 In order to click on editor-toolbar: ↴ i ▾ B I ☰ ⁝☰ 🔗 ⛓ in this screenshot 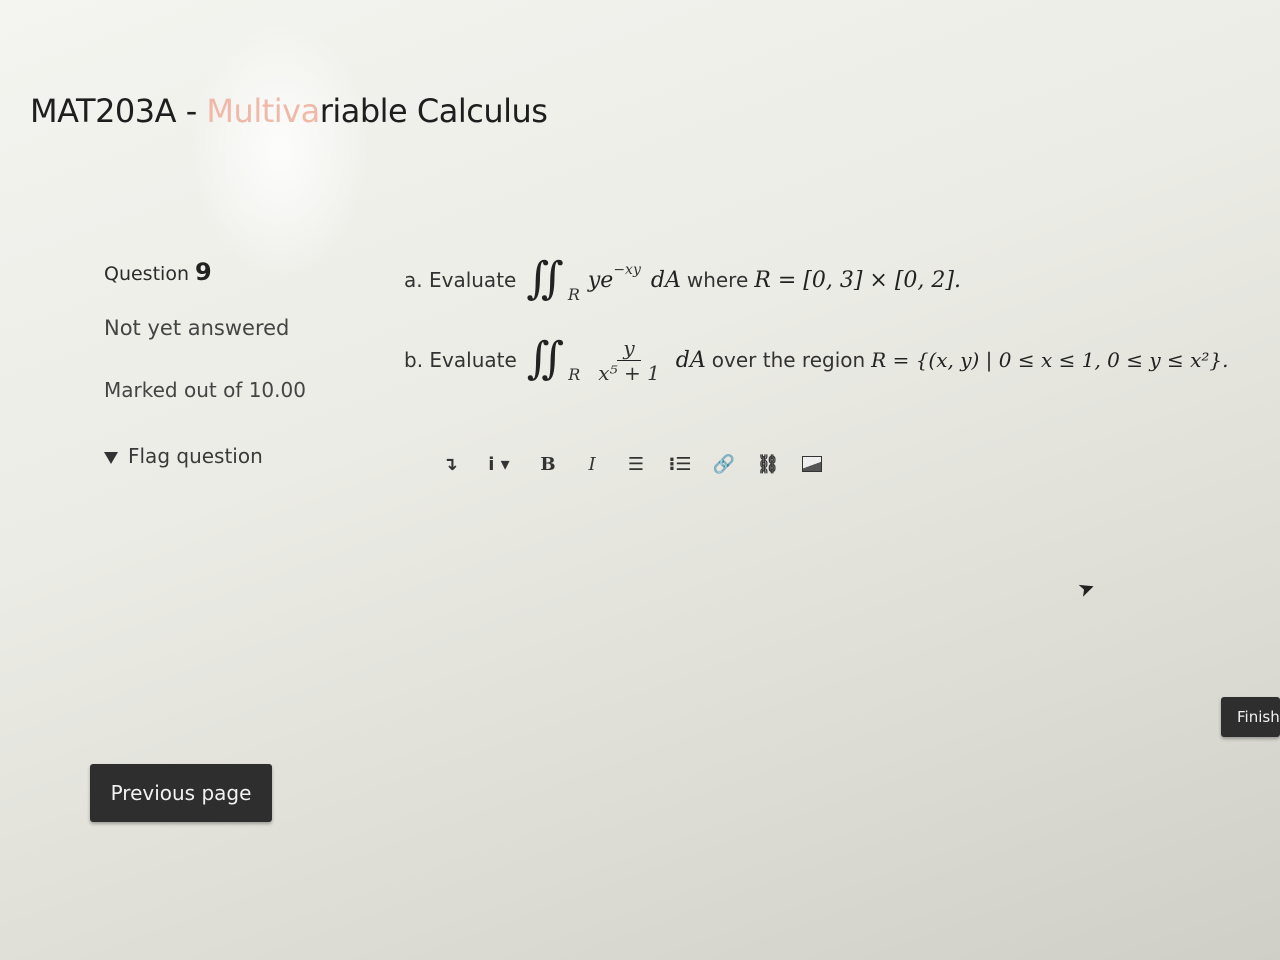, I will do `click(631, 464)`.